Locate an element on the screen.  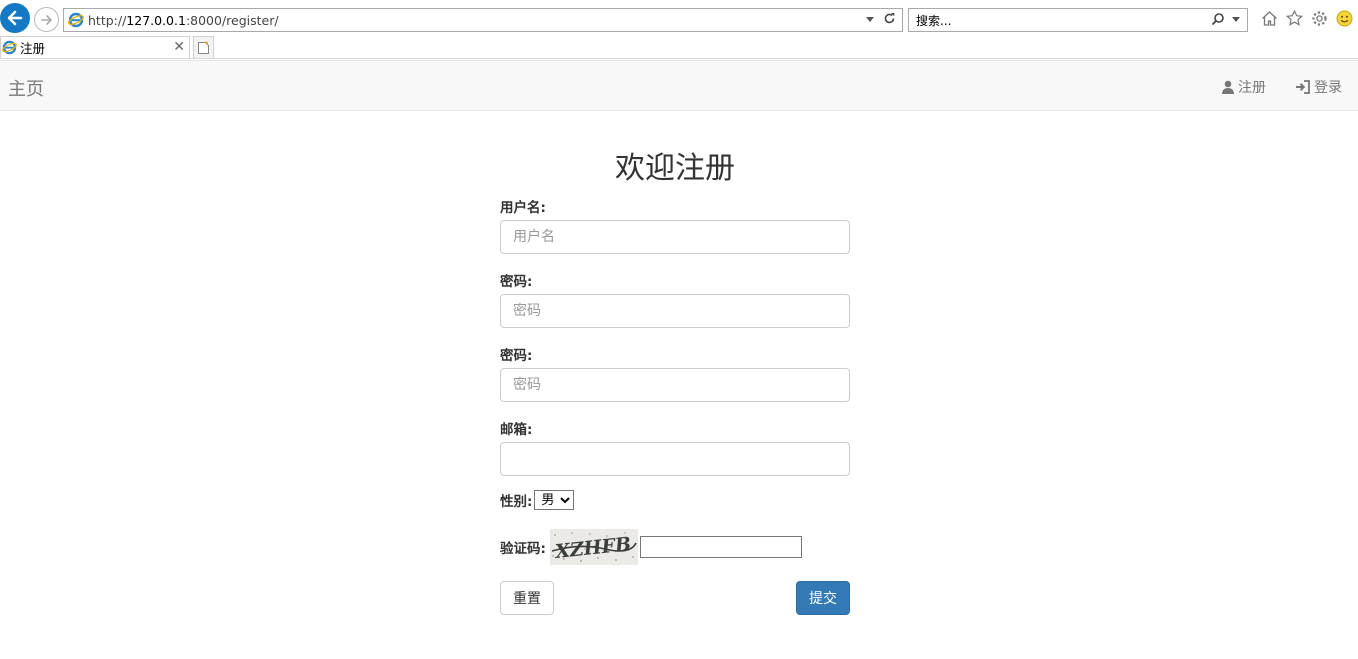
back-button is located at coordinates (15, 18).